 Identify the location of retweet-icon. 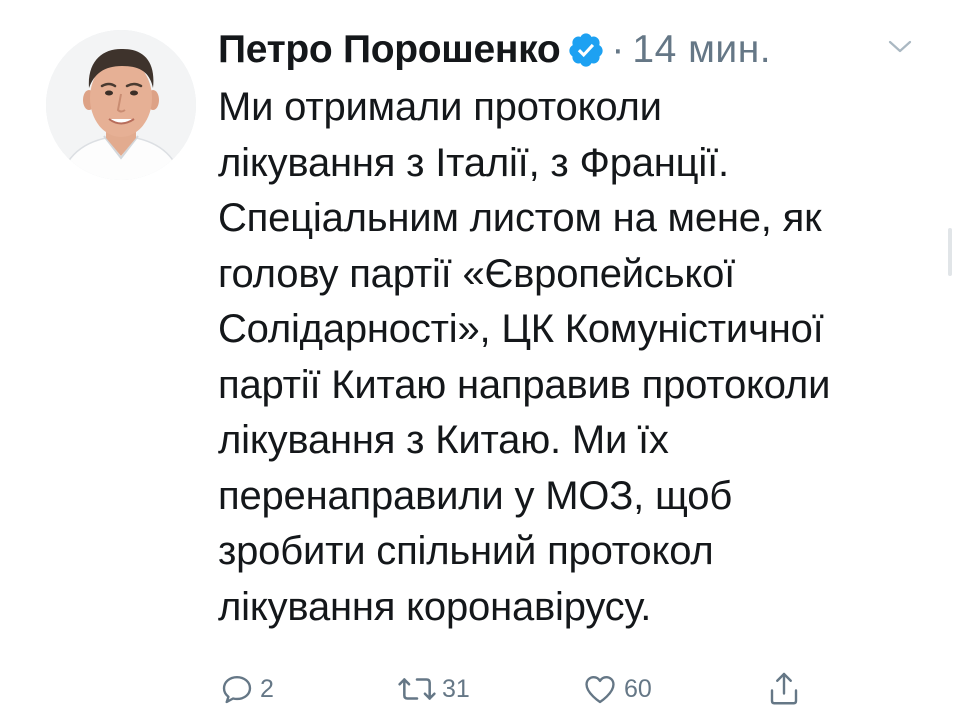
(417, 689).